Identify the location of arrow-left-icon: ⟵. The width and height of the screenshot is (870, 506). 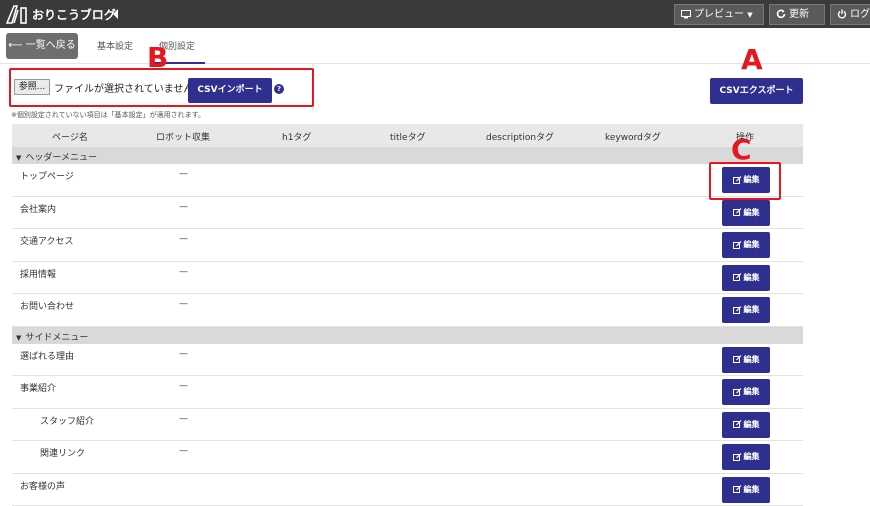
(15, 45).